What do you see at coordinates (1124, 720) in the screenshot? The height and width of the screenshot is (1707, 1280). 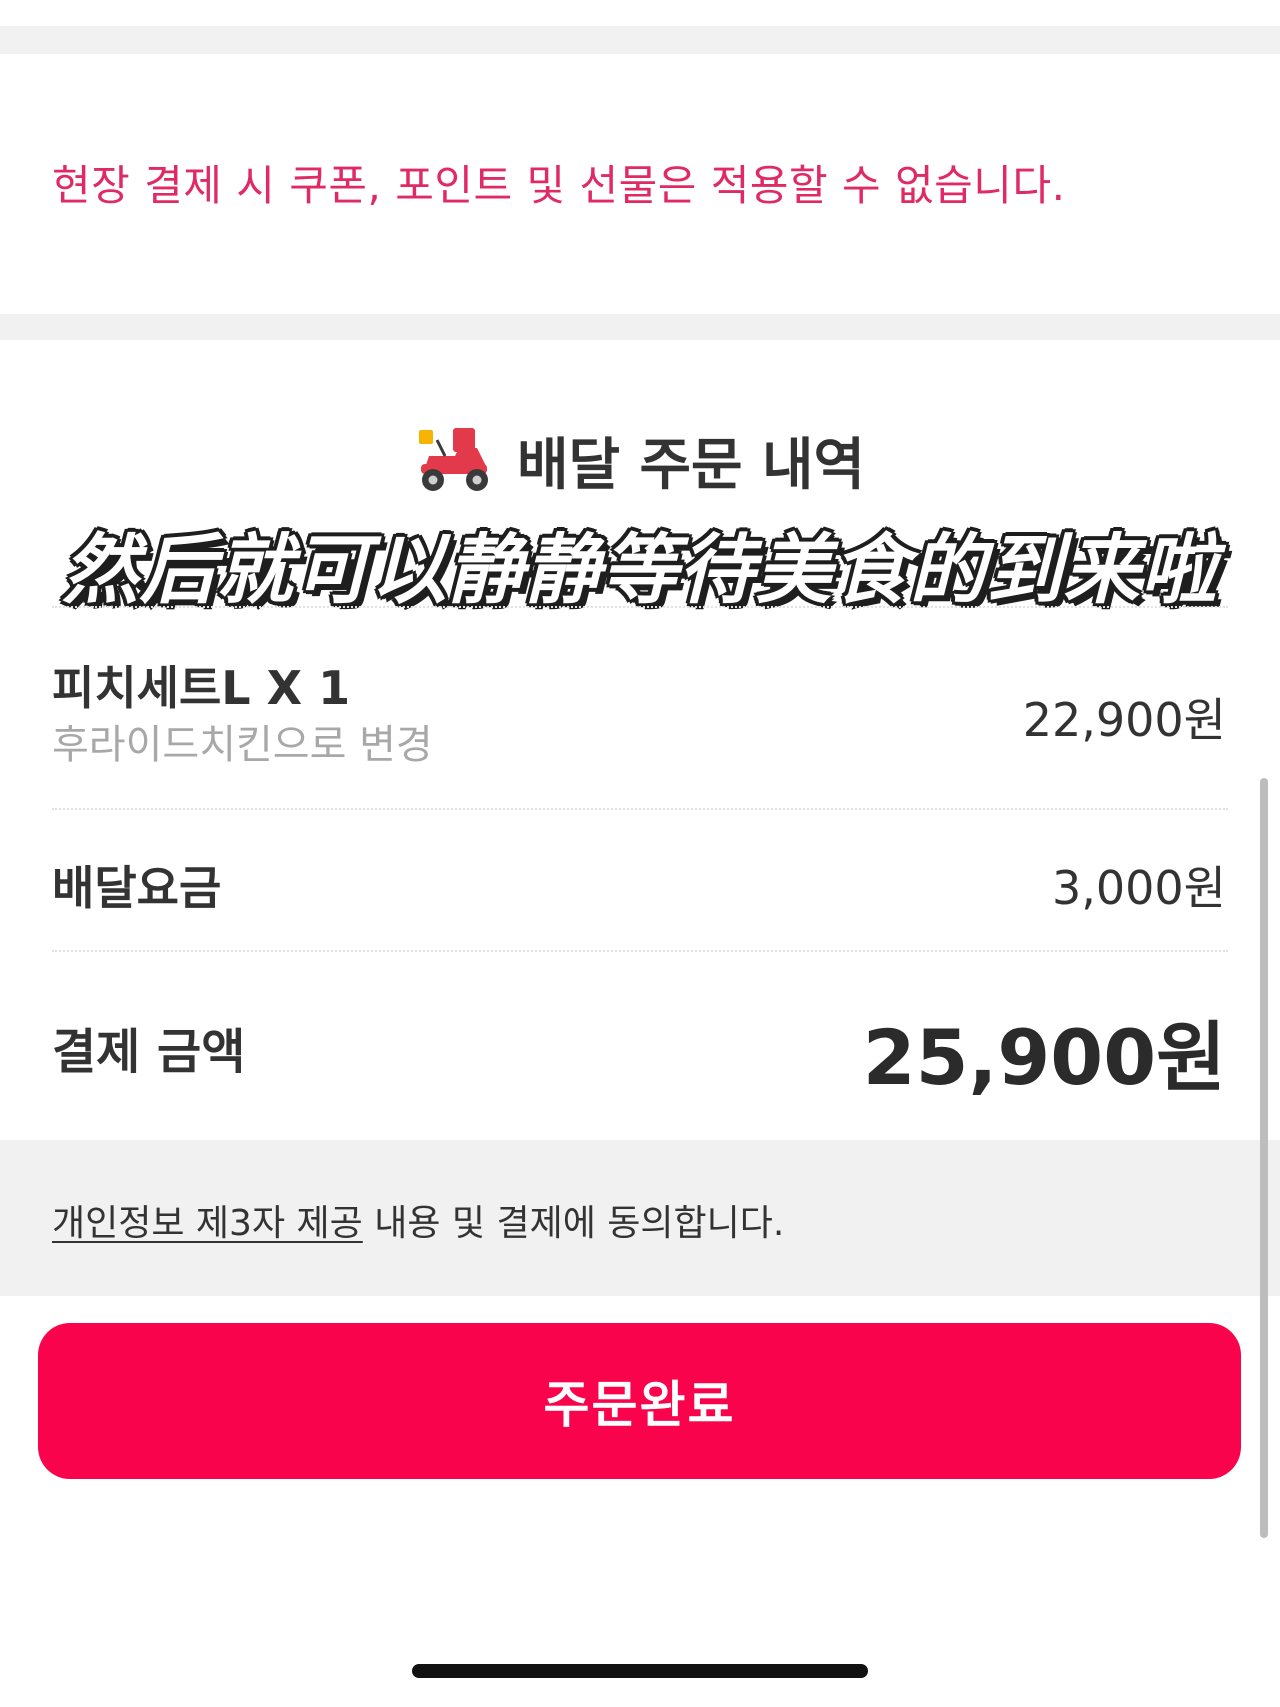 I see `order-item-price: 22,900원` at bounding box center [1124, 720].